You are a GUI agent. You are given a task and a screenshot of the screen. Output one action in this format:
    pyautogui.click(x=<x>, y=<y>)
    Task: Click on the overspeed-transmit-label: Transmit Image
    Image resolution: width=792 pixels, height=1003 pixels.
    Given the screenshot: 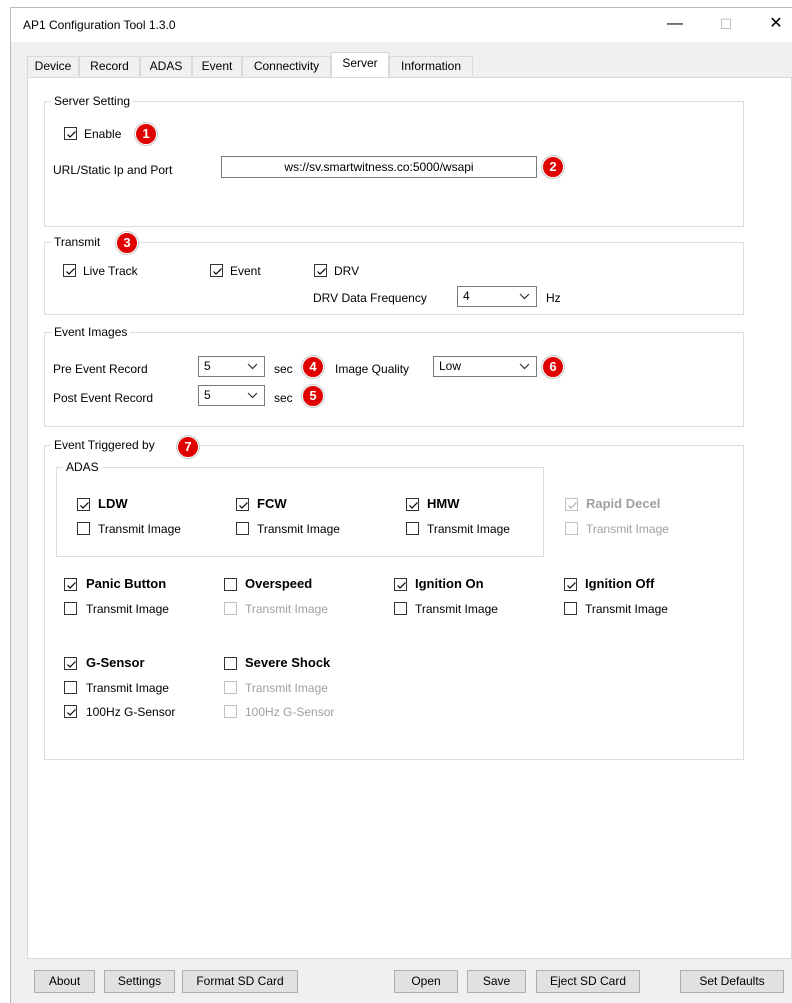 What is the action you would take?
    pyautogui.click(x=286, y=609)
    